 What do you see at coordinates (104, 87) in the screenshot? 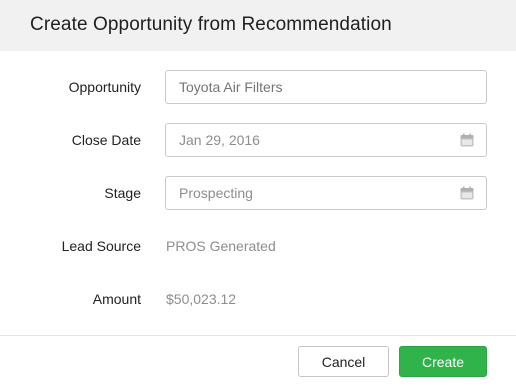
I see `opportunity-label: Opportunity` at bounding box center [104, 87].